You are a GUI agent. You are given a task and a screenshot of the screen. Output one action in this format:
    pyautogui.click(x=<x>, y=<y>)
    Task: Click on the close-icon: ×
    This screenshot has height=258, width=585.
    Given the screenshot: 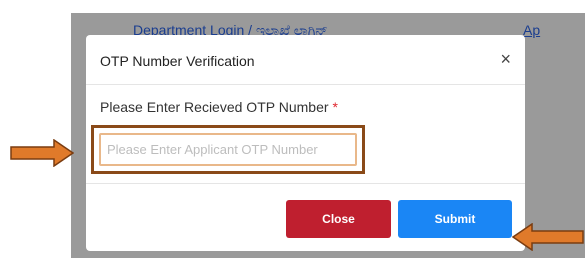 What is the action you would take?
    pyautogui.click(x=505, y=59)
    